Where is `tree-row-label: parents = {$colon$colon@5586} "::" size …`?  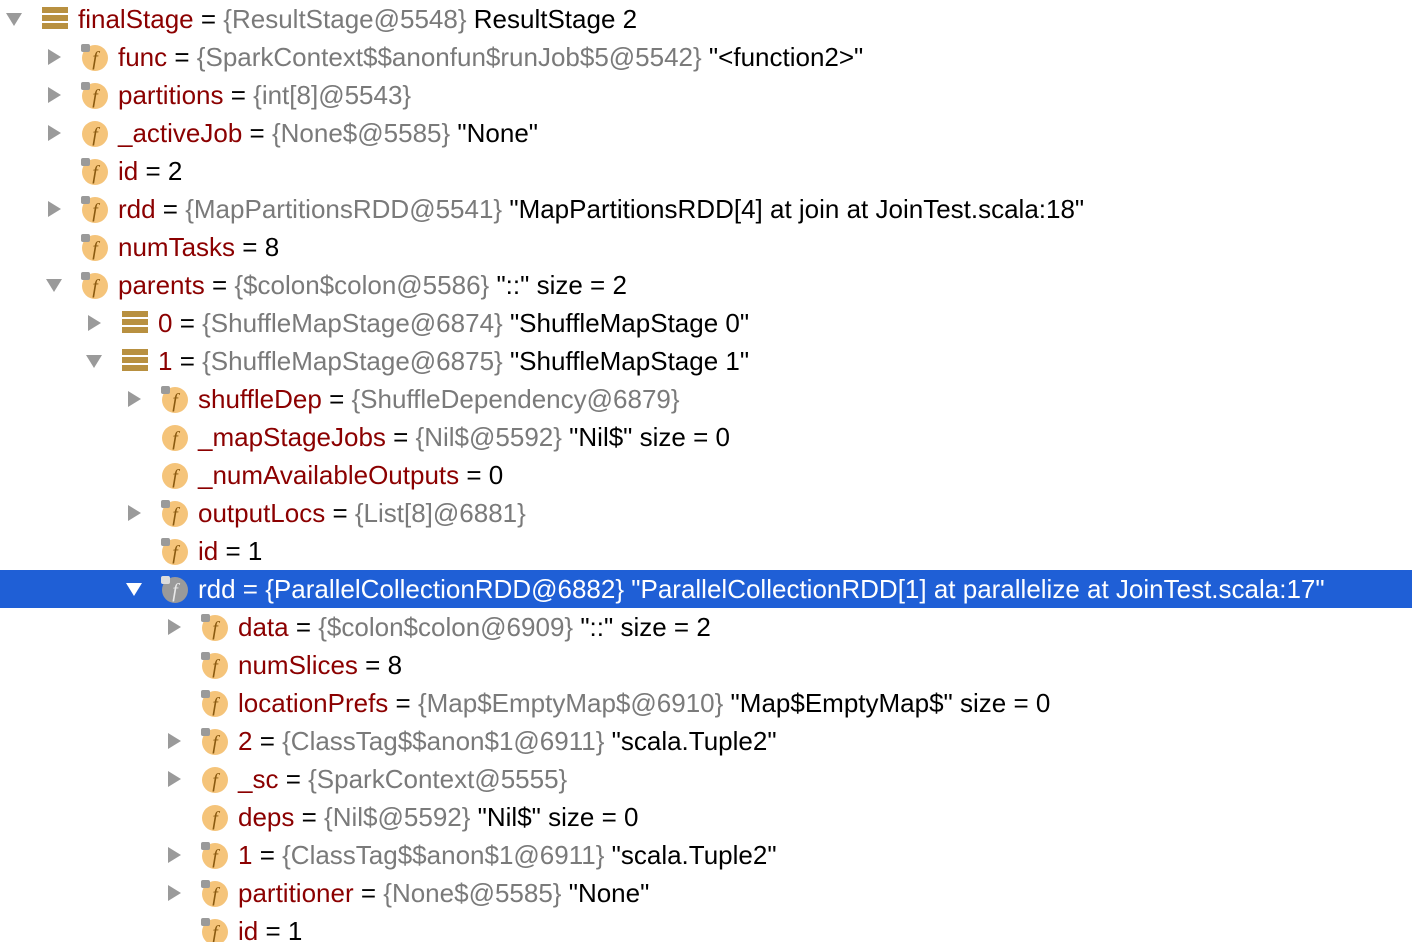
tree-row-label: parents = {$colon$colon@5586} "::" size … is located at coordinates (372, 285).